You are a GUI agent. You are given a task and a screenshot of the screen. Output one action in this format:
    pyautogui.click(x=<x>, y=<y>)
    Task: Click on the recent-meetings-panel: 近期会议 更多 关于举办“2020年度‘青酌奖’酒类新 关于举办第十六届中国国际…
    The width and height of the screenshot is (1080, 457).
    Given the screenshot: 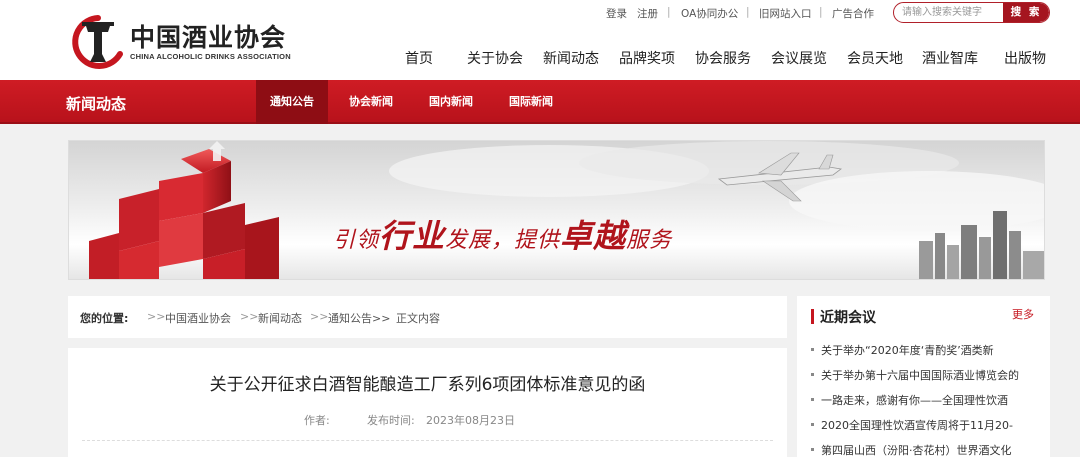 What is the action you would take?
    pyautogui.click(x=923, y=376)
    